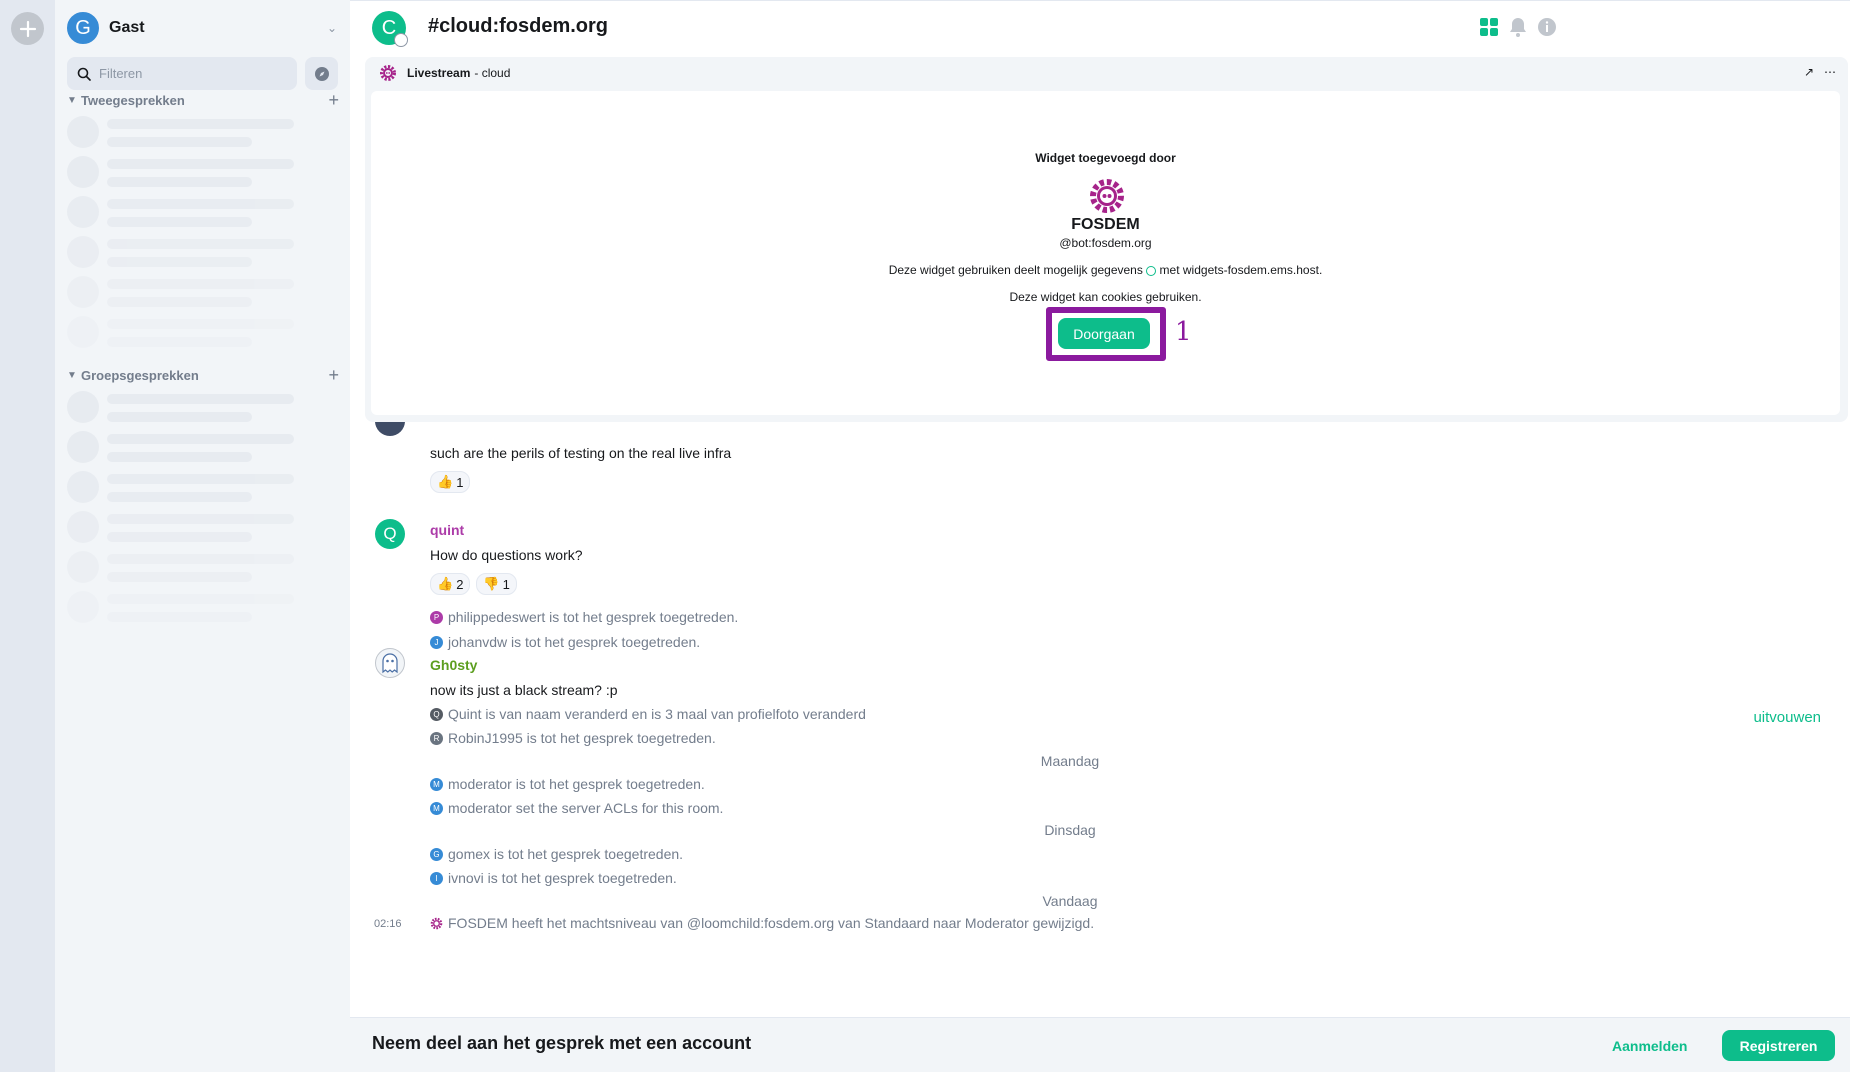 Image resolution: width=1850 pixels, height=1072 pixels. What do you see at coordinates (388, 924) in the screenshot?
I see `timestamp: 02:16` at bounding box center [388, 924].